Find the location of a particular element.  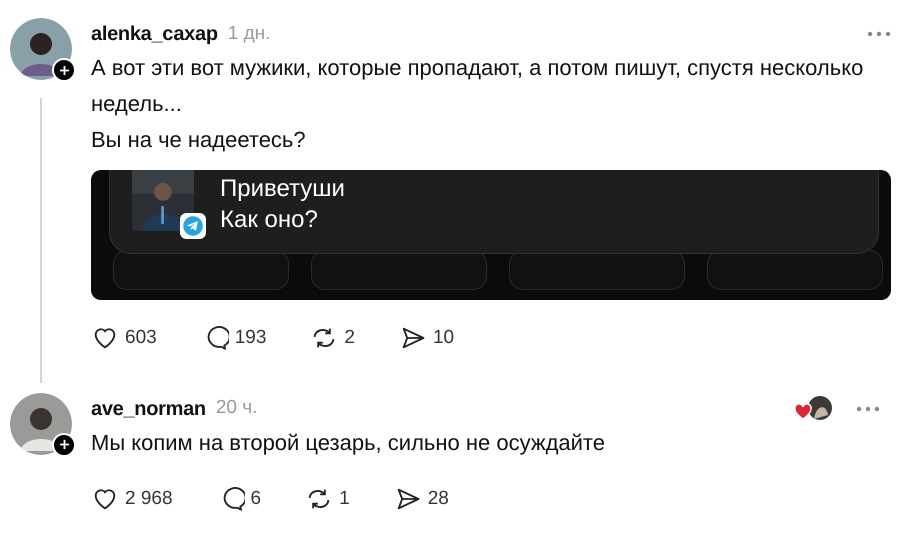

timestamp: 20 ч. is located at coordinates (237, 408).